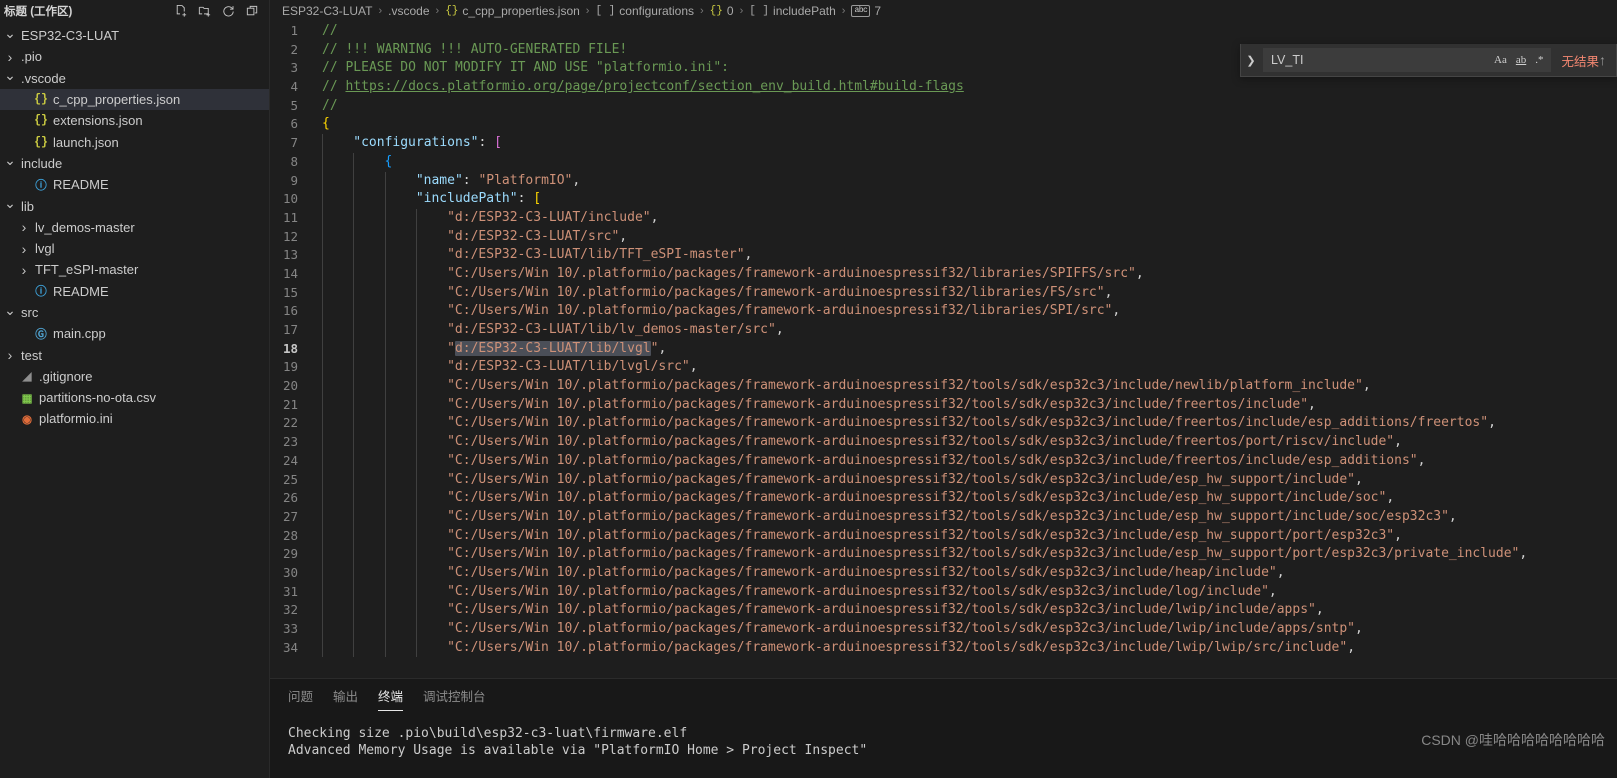 The width and height of the screenshot is (1617, 778). Describe the element at coordinates (866, 11) in the screenshot. I see `breadcrumb-item-7: abc 7` at that location.